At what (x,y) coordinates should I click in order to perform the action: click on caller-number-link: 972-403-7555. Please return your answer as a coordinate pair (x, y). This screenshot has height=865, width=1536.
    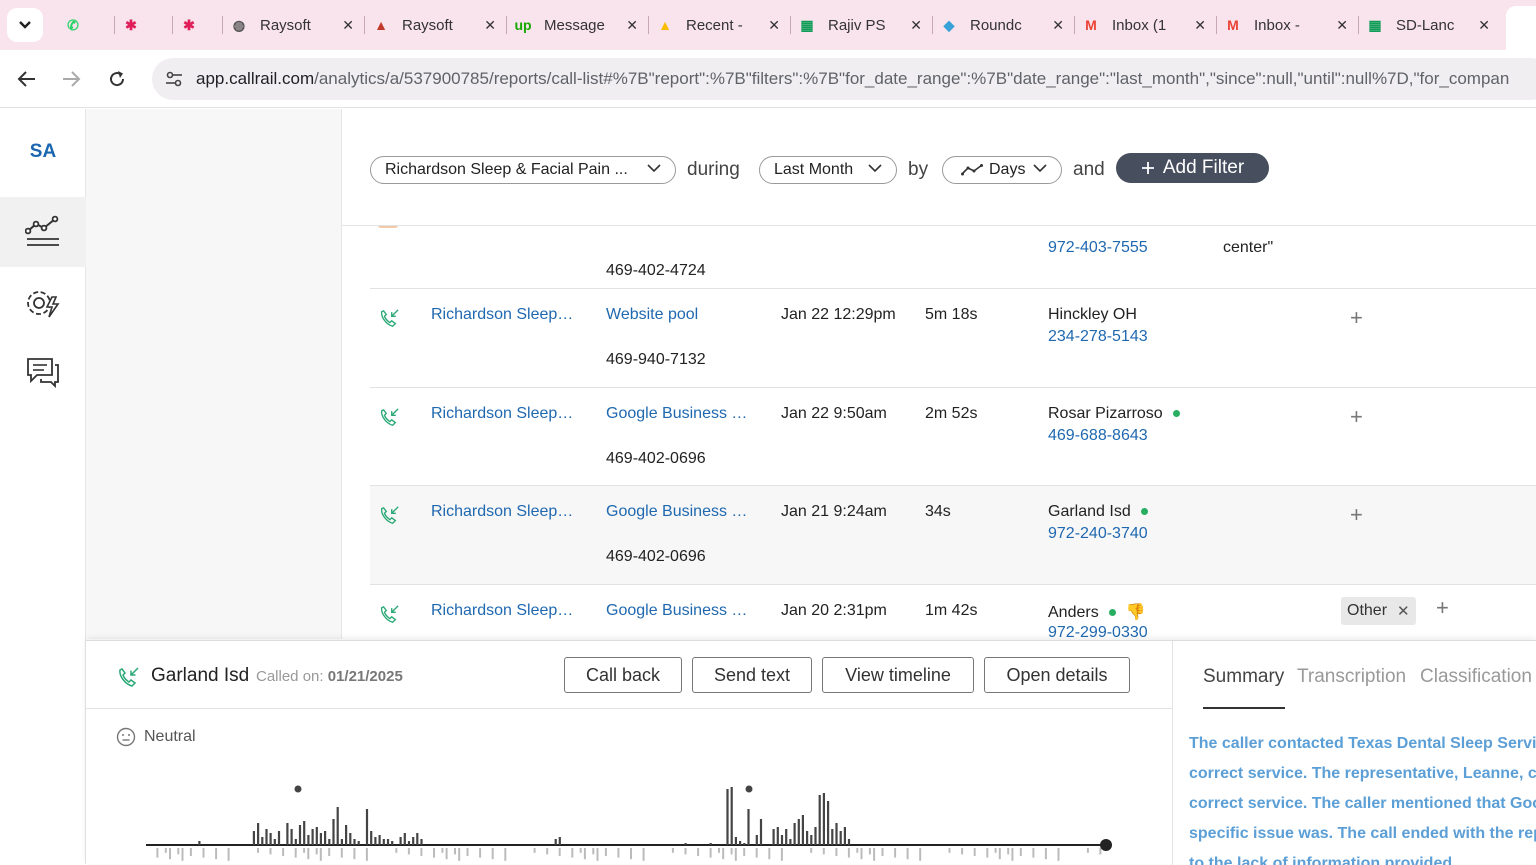
    Looking at the image, I should click on (1098, 248).